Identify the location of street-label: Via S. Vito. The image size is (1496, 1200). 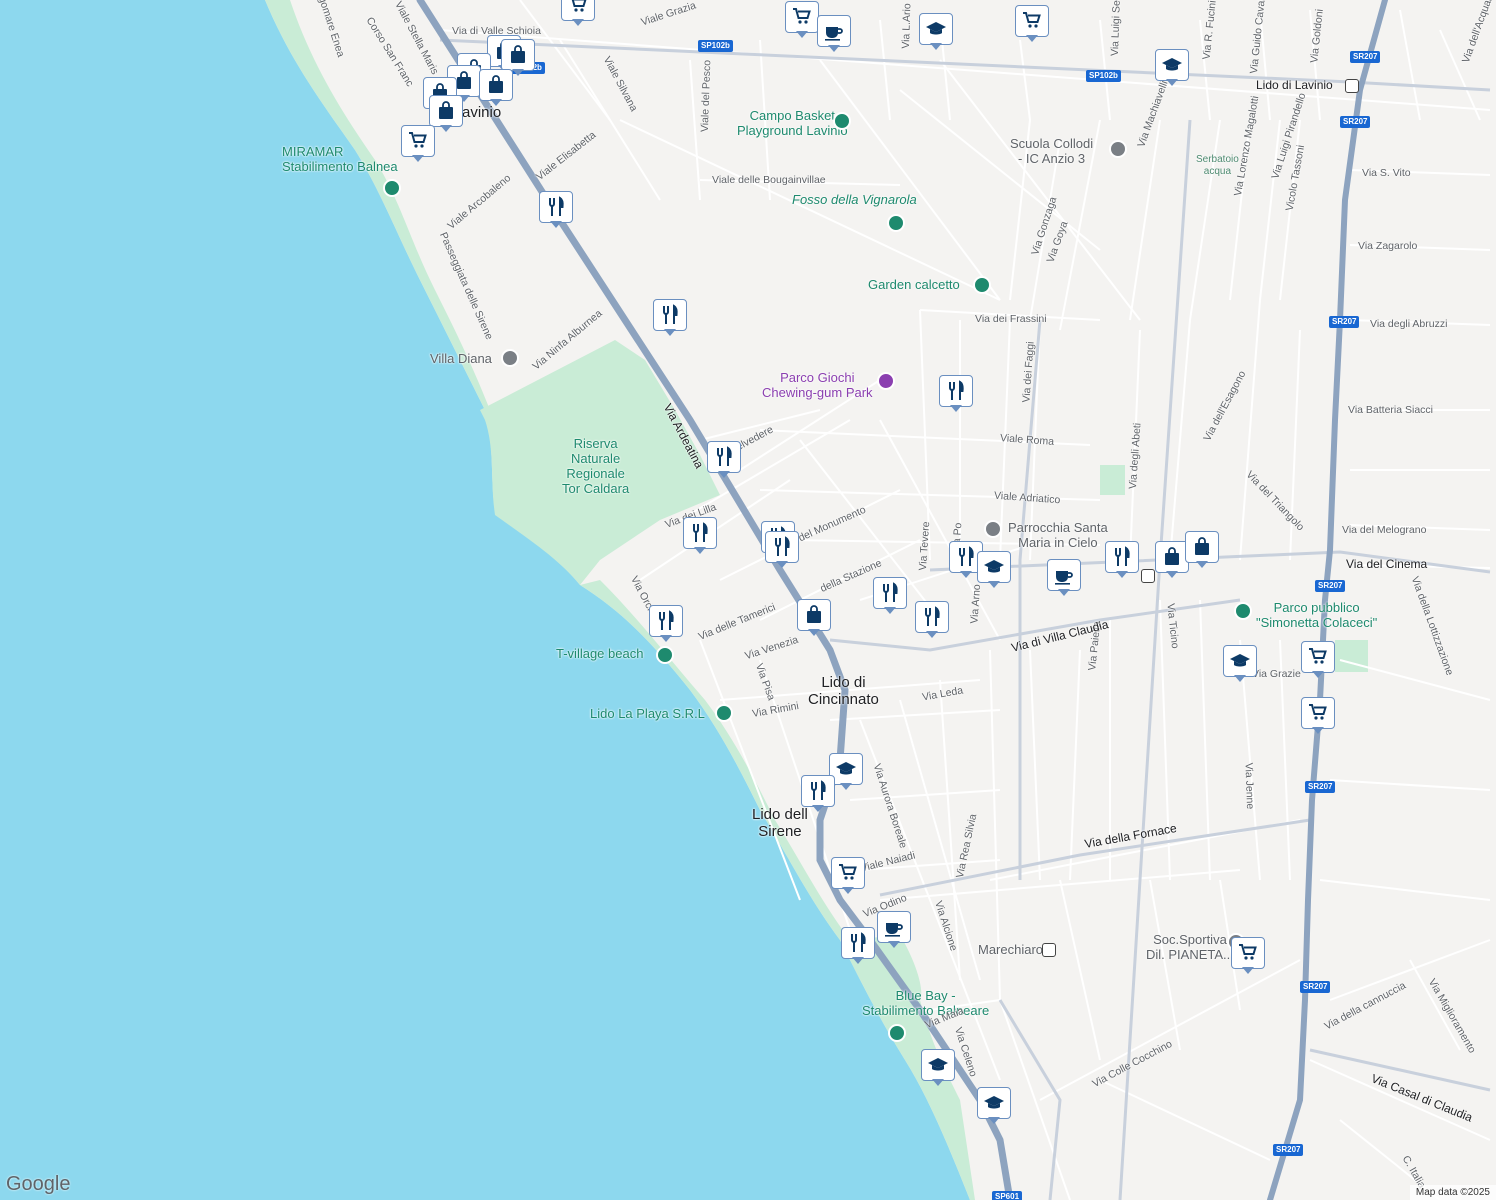
(1386, 173).